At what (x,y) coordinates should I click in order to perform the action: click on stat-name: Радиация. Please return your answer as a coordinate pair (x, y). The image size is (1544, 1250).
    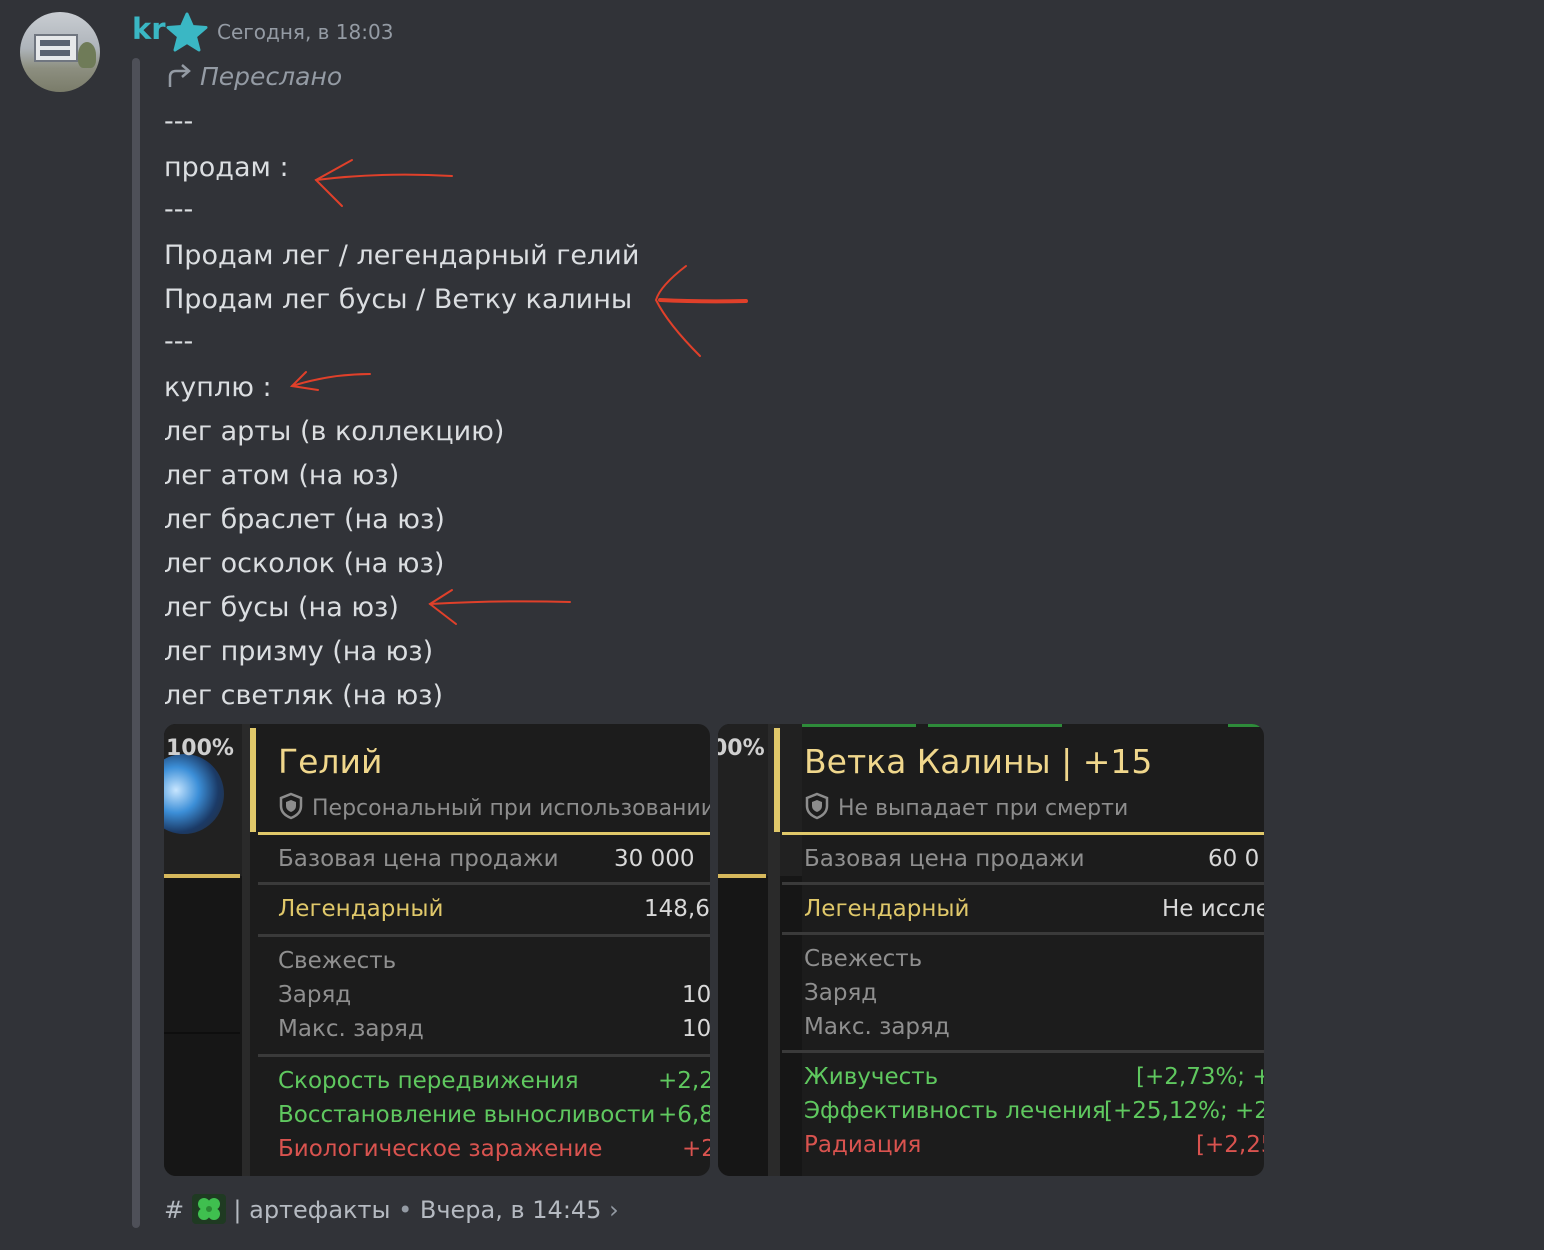
    Looking at the image, I should click on (863, 1145).